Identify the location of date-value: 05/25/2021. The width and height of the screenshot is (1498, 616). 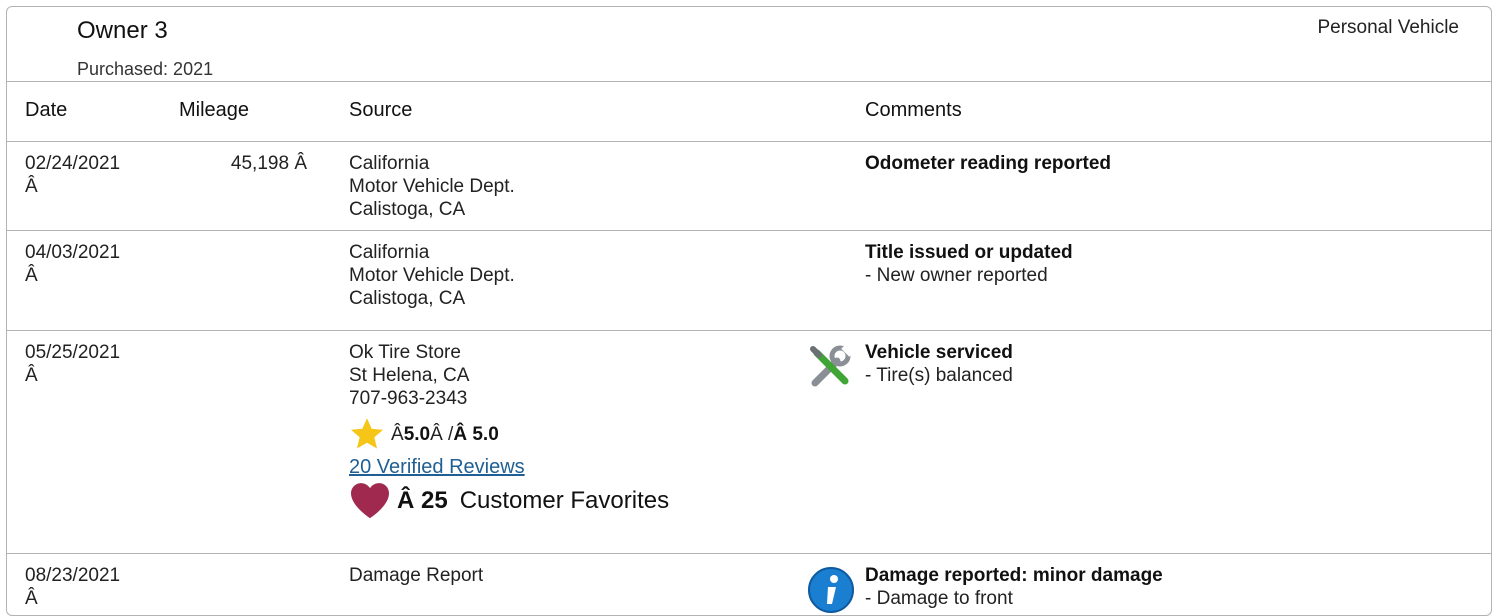
(73, 352).